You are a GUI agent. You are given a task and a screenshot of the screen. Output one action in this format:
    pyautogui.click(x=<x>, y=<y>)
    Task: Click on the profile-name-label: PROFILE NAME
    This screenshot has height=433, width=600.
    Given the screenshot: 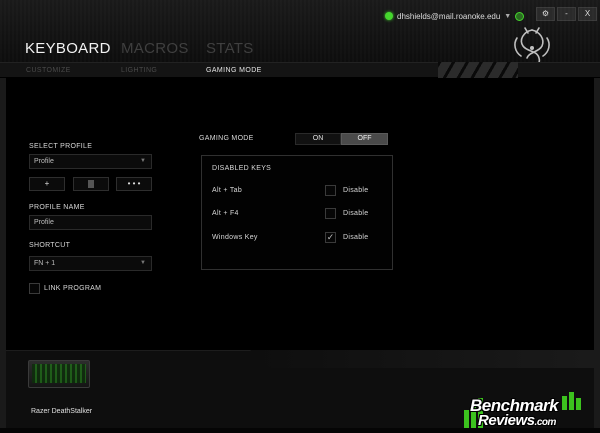 What is the action you would take?
    pyautogui.click(x=57, y=207)
    